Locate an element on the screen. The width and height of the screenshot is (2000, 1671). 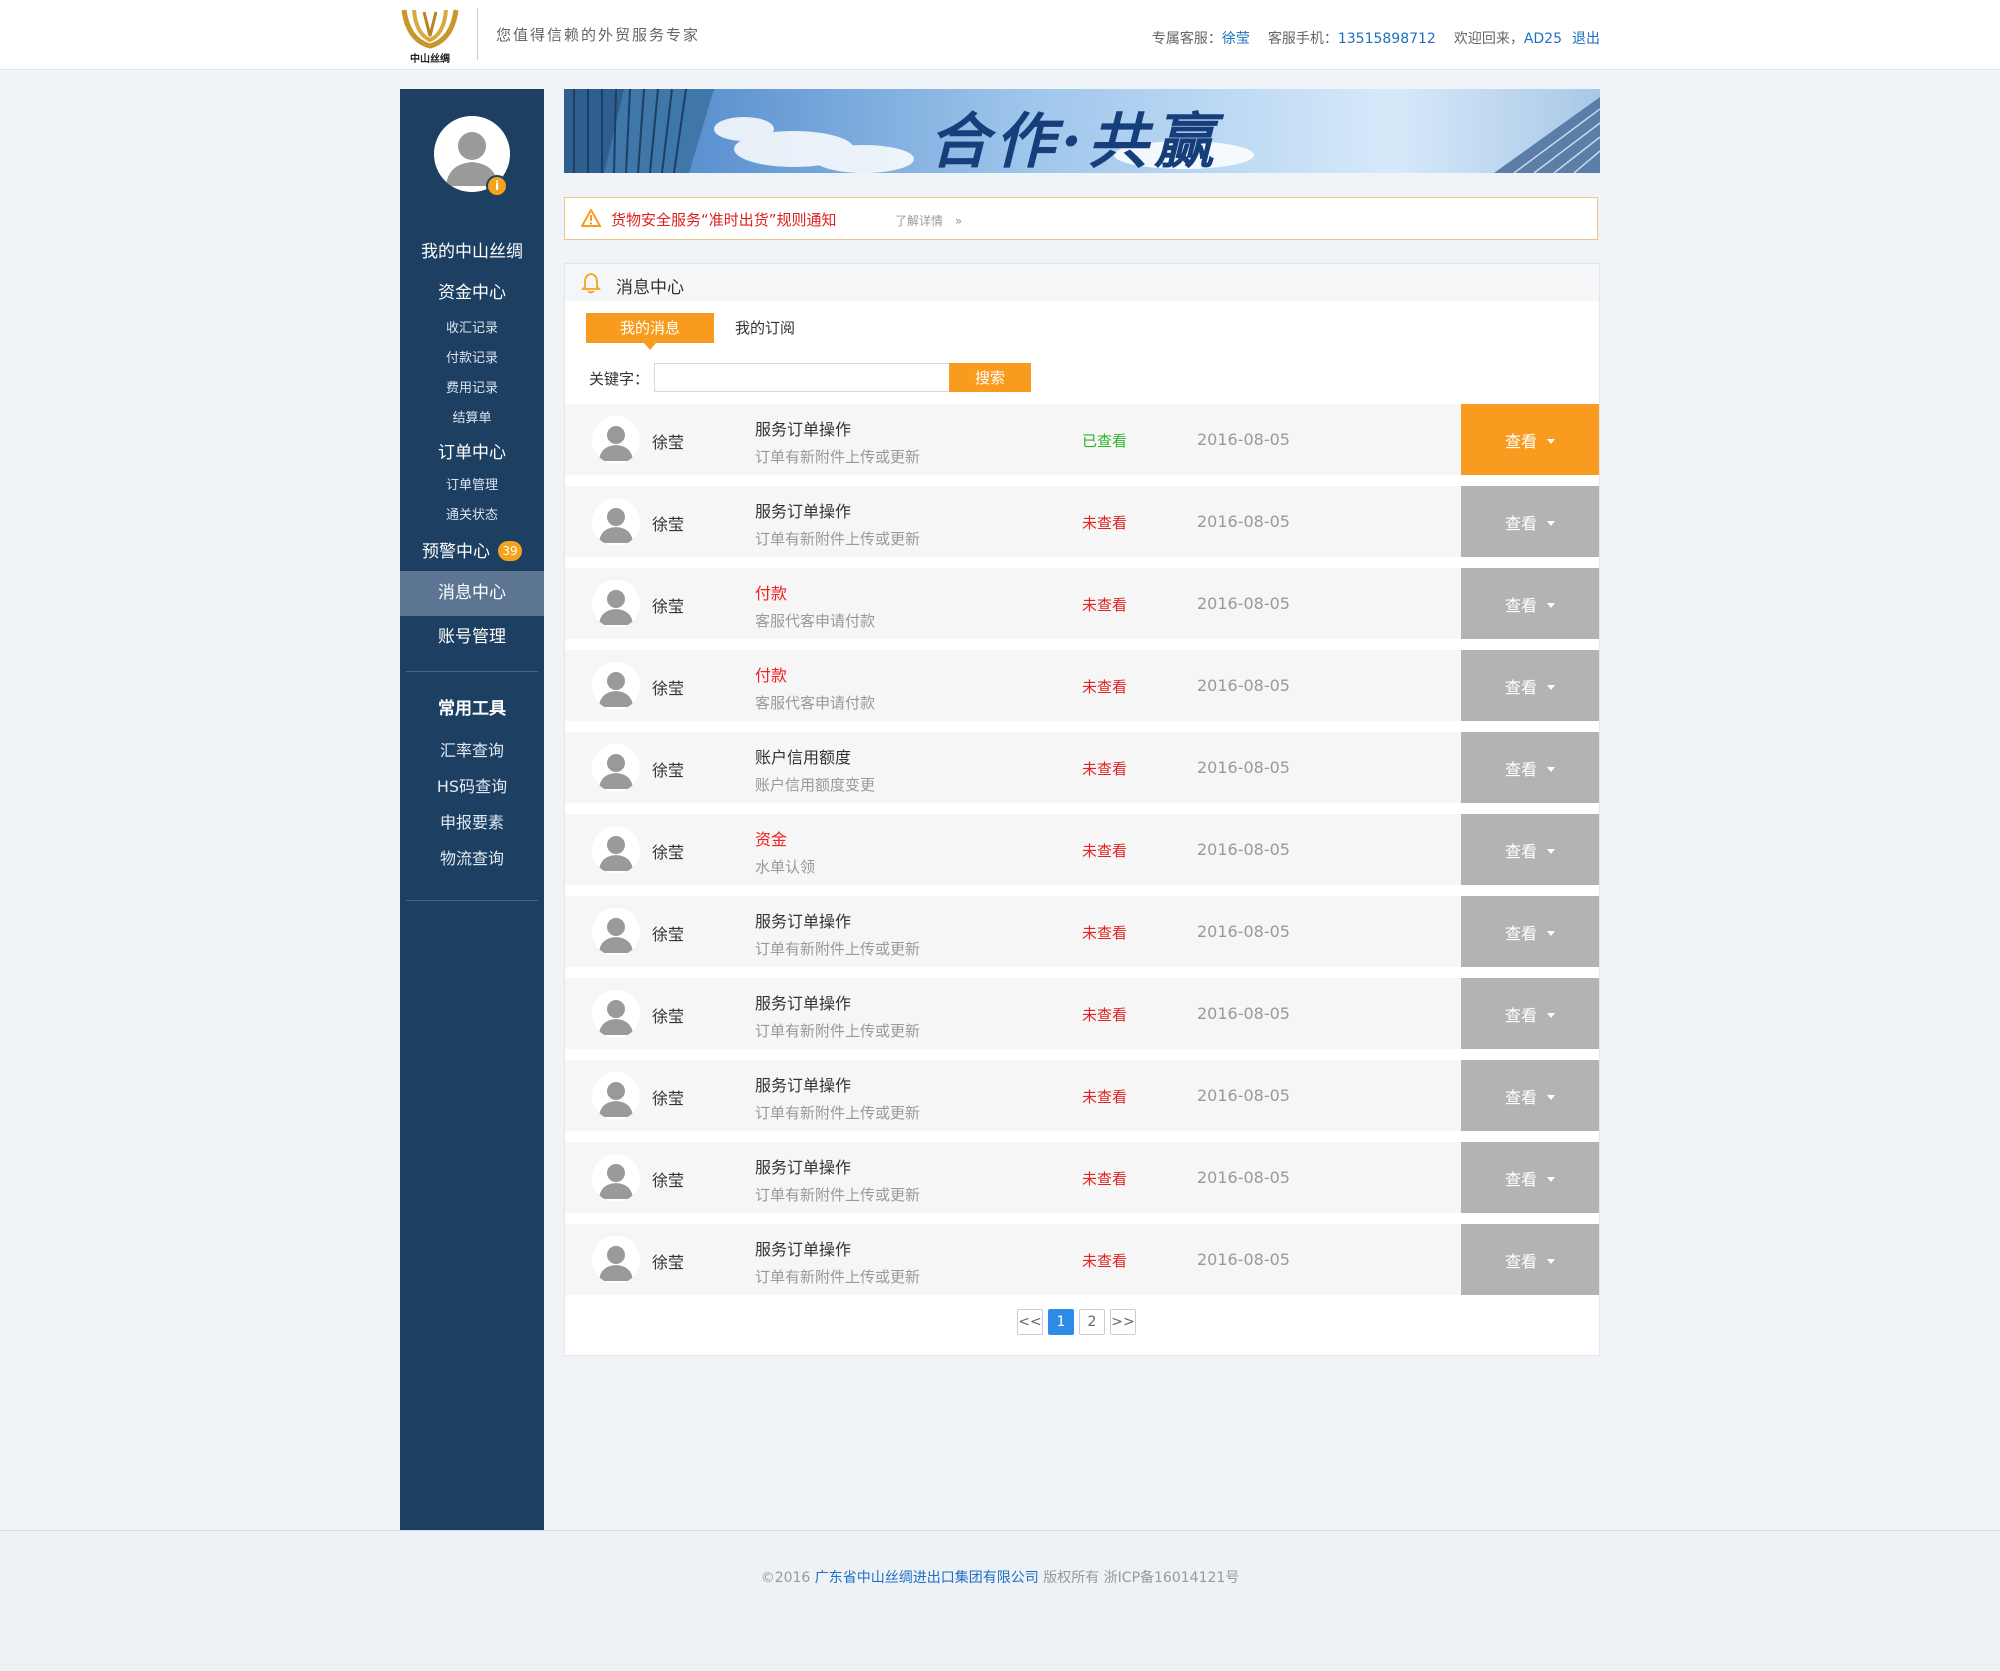
tool-hs-code: HS码查询 is located at coordinates (472, 787).